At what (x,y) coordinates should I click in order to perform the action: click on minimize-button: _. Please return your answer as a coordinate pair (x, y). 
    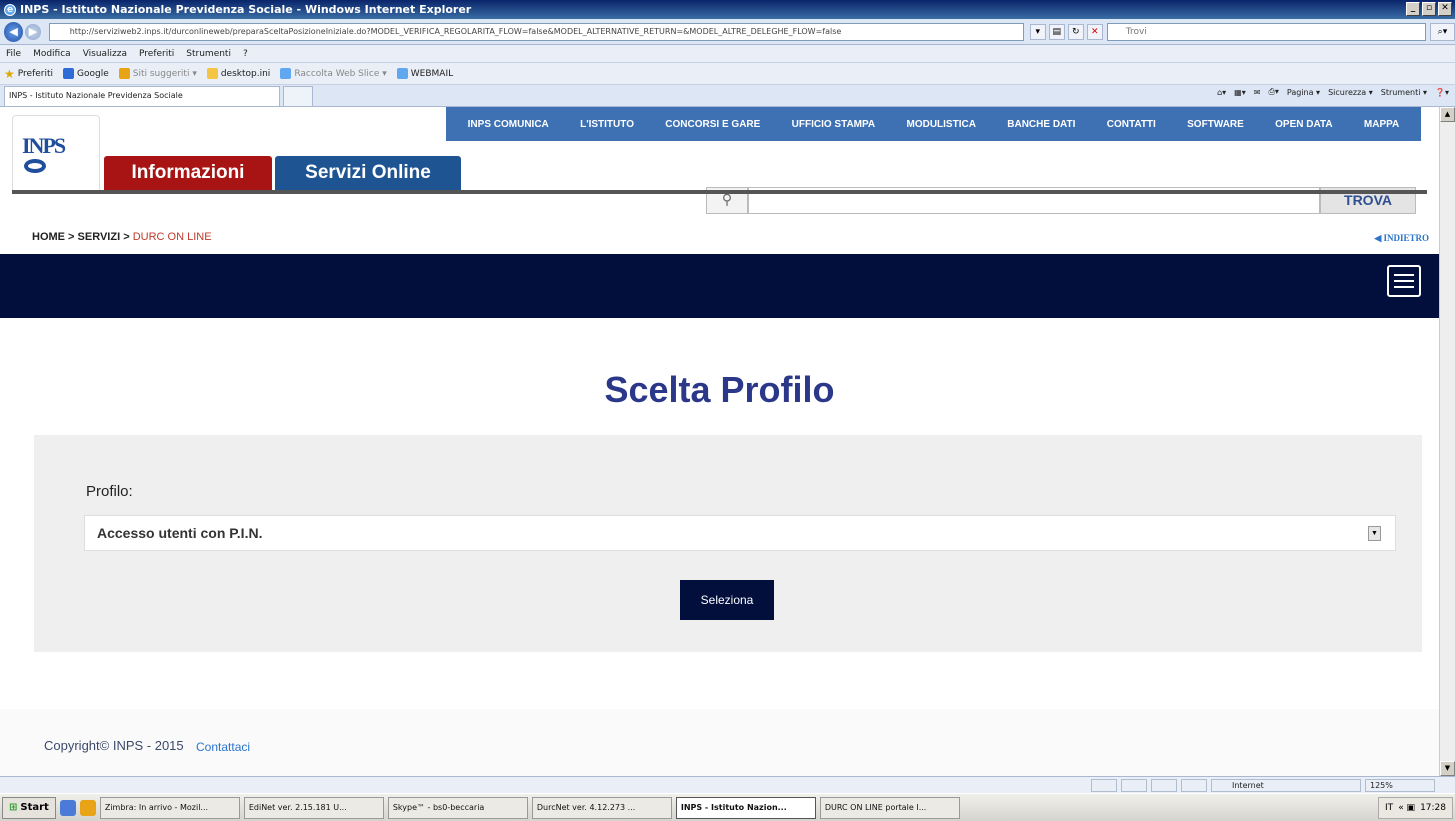
    Looking at the image, I should click on (1413, 9).